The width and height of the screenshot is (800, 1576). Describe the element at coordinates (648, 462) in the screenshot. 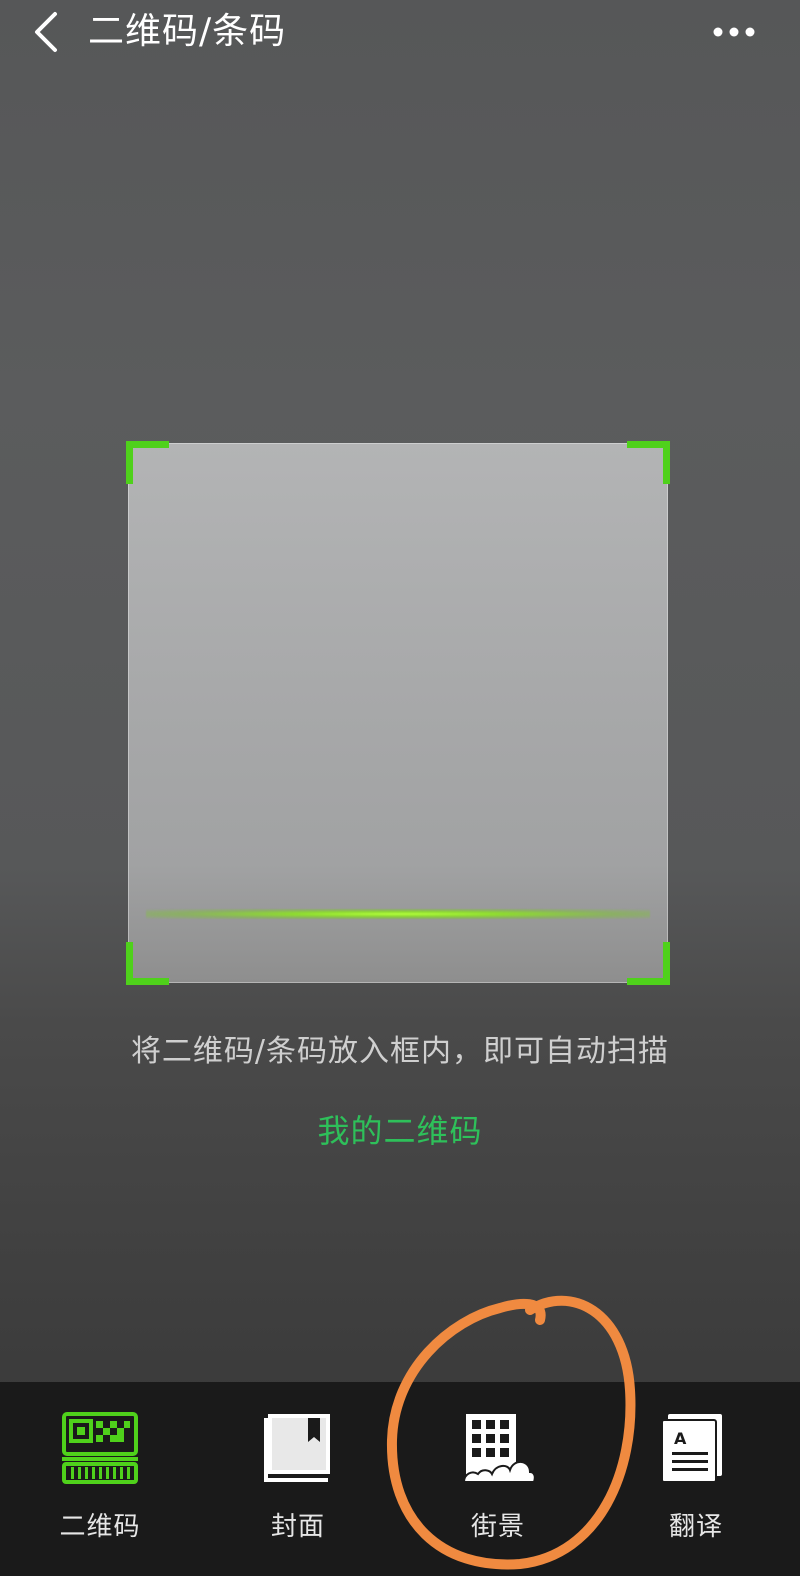

I see `scan-corner-top-right` at that location.